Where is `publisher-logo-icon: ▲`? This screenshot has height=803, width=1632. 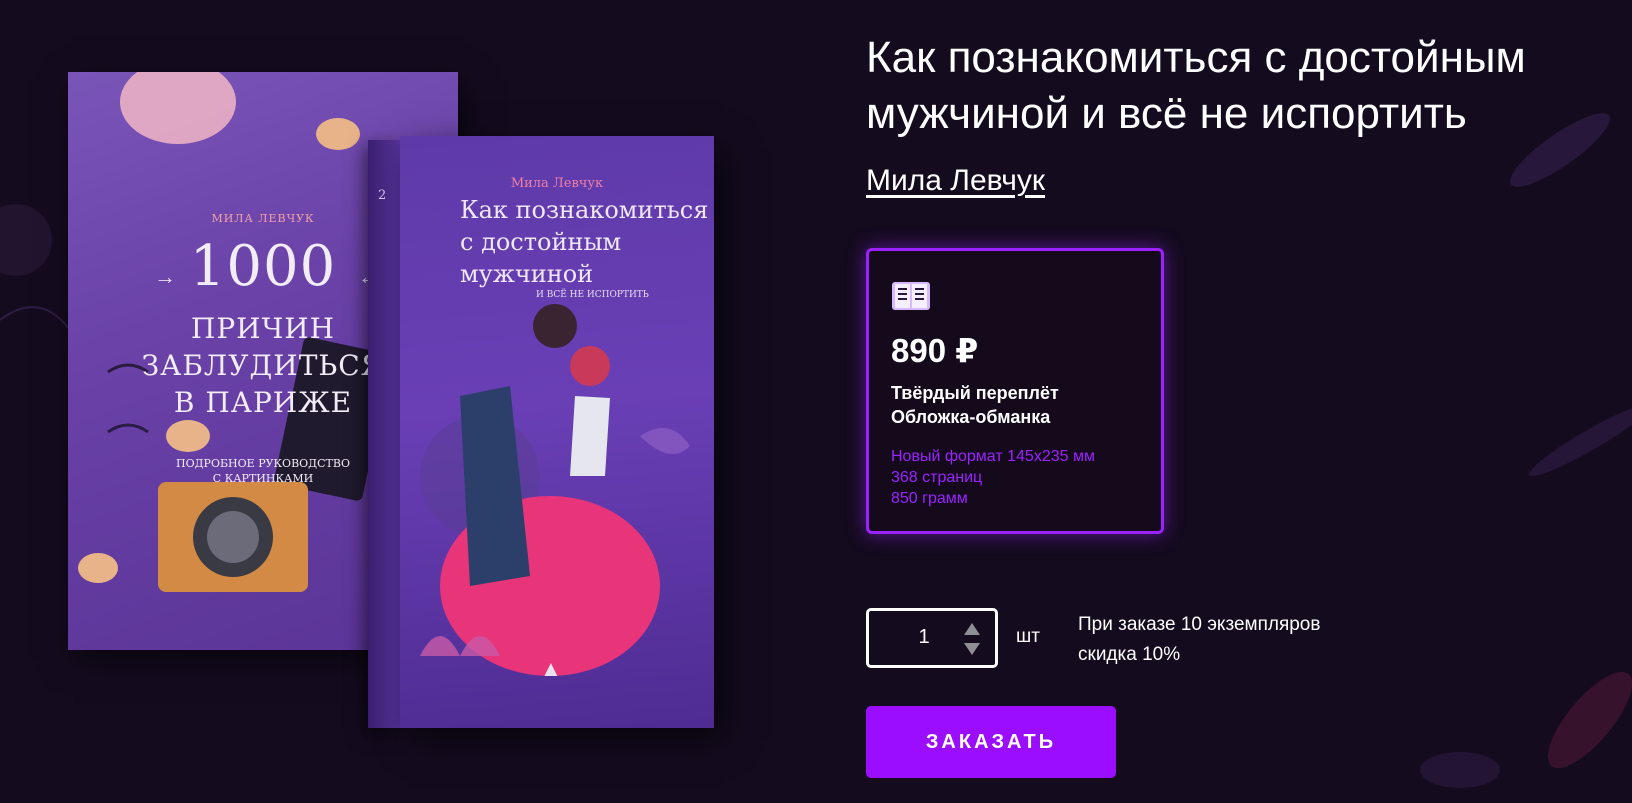 publisher-logo-icon: ▲ is located at coordinates (551, 668).